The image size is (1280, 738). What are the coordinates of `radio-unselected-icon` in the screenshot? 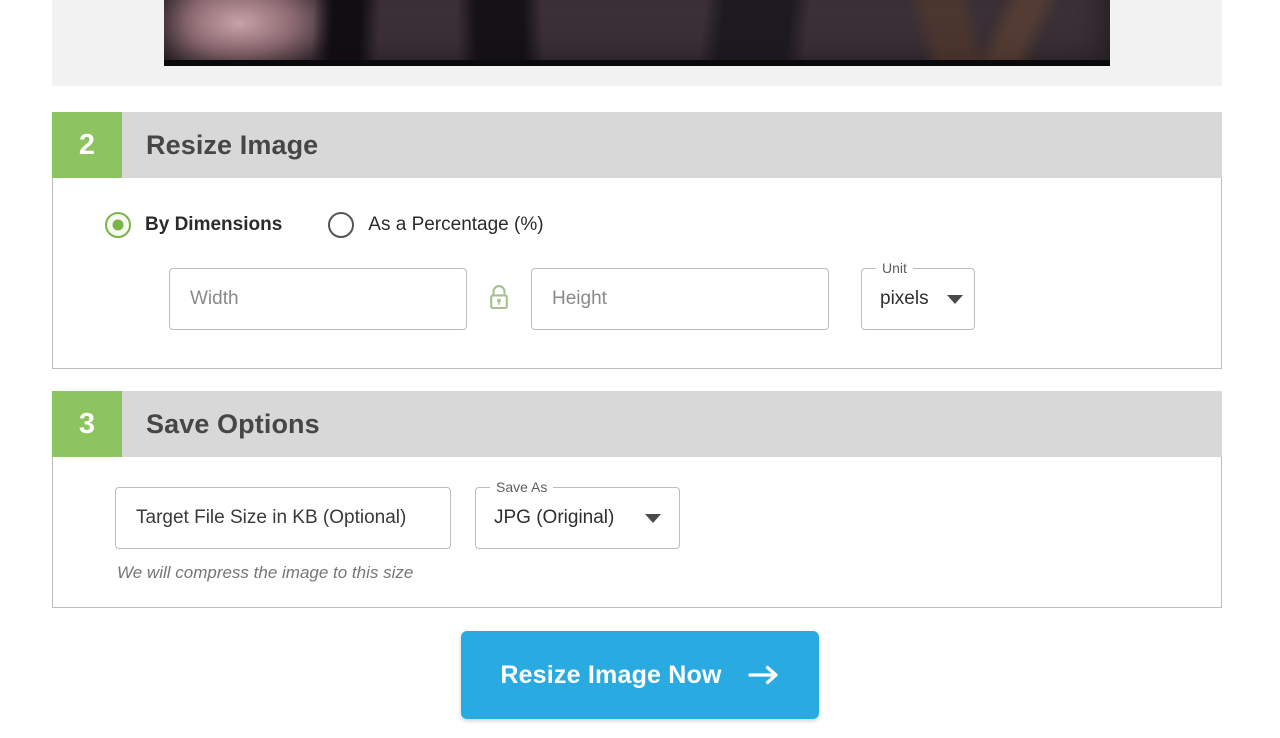 It's located at (341, 225).